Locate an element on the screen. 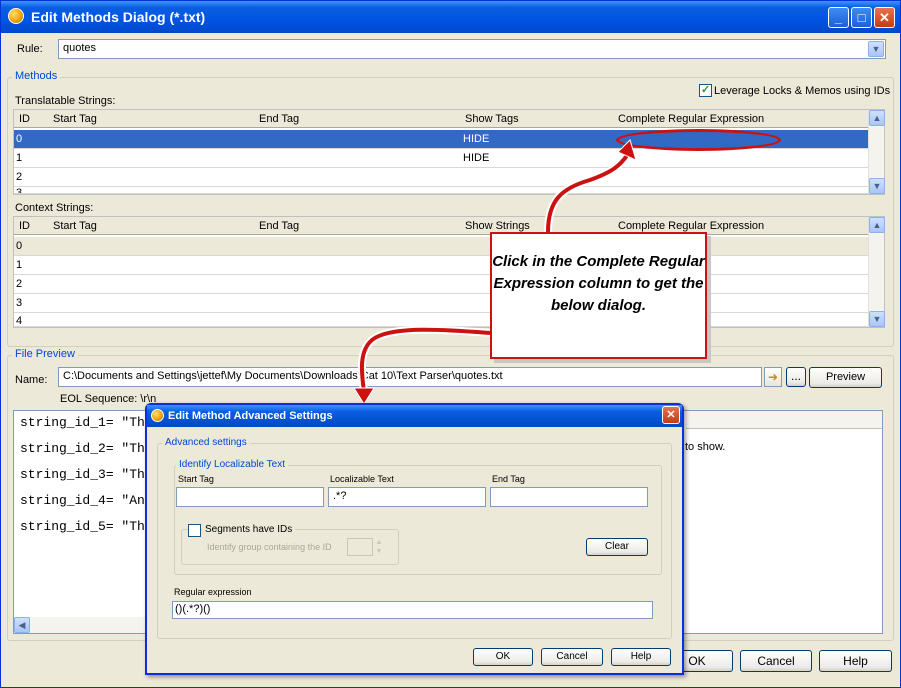 This screenshot has width=901, height=688. regex-value: ()(.*?)() is located at coordinates (193, 609).